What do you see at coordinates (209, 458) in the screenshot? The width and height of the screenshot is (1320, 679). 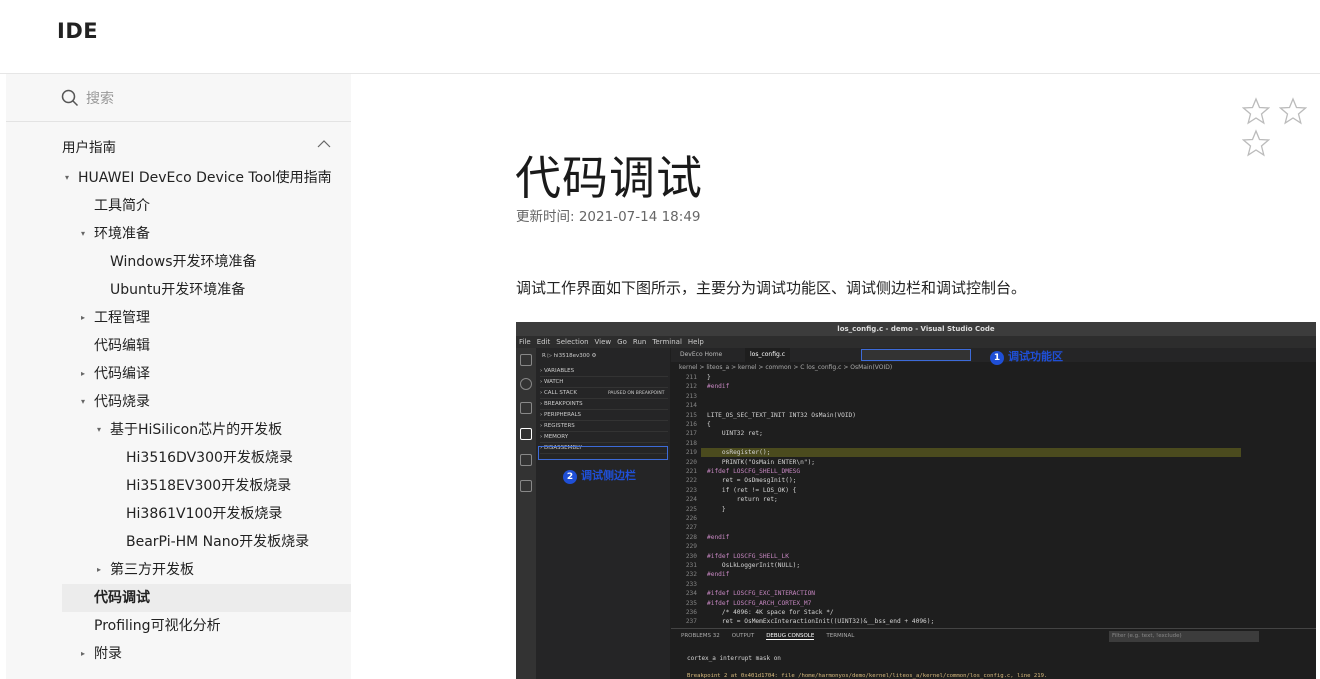 I see `sidebar-item: Hi3516DV300开发板烧录` at bounding box center [209, 458].